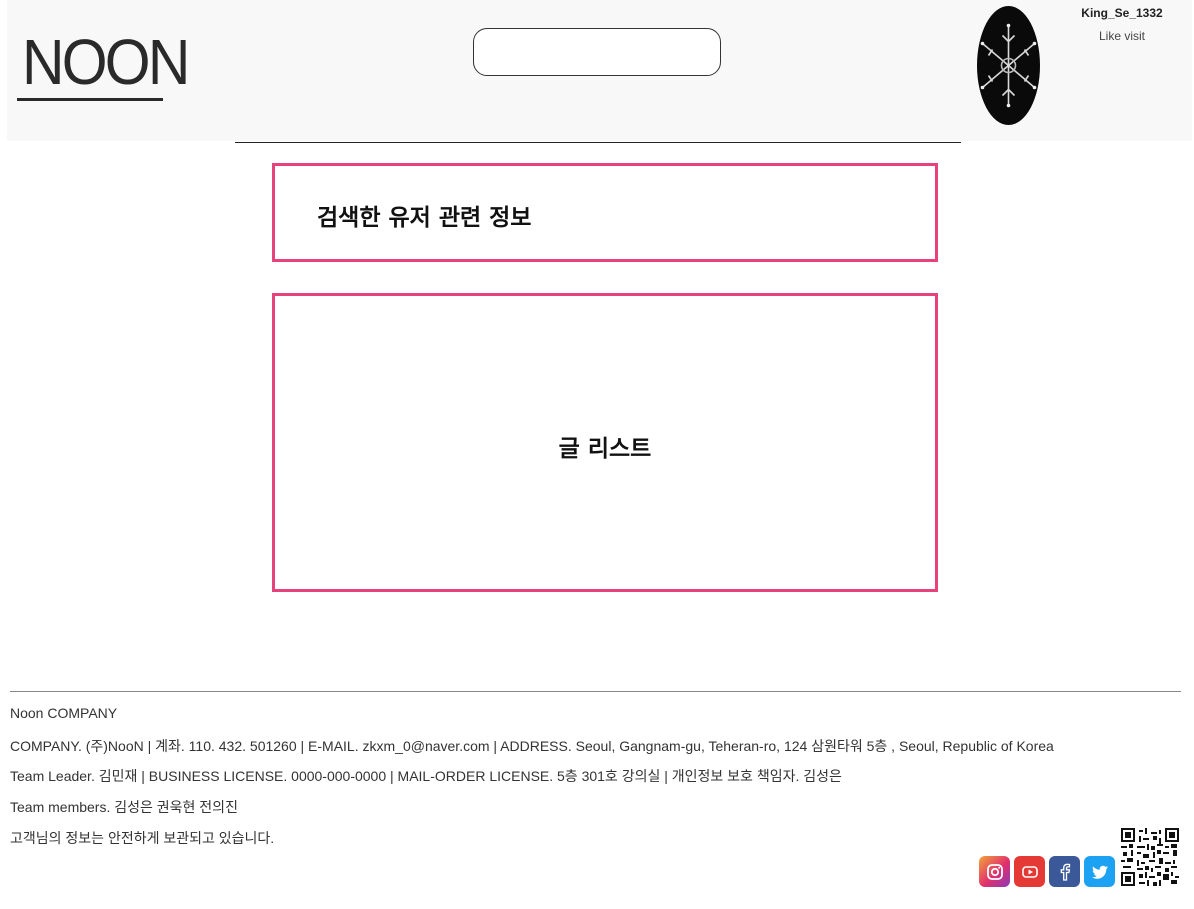 The image size is (1194, 909). What do you see at coordinates (124, 807) in the screenshot?
I see `footer-team-members: Team members. 김성은 권욱현 전의진` at bounding box center [124, 807].